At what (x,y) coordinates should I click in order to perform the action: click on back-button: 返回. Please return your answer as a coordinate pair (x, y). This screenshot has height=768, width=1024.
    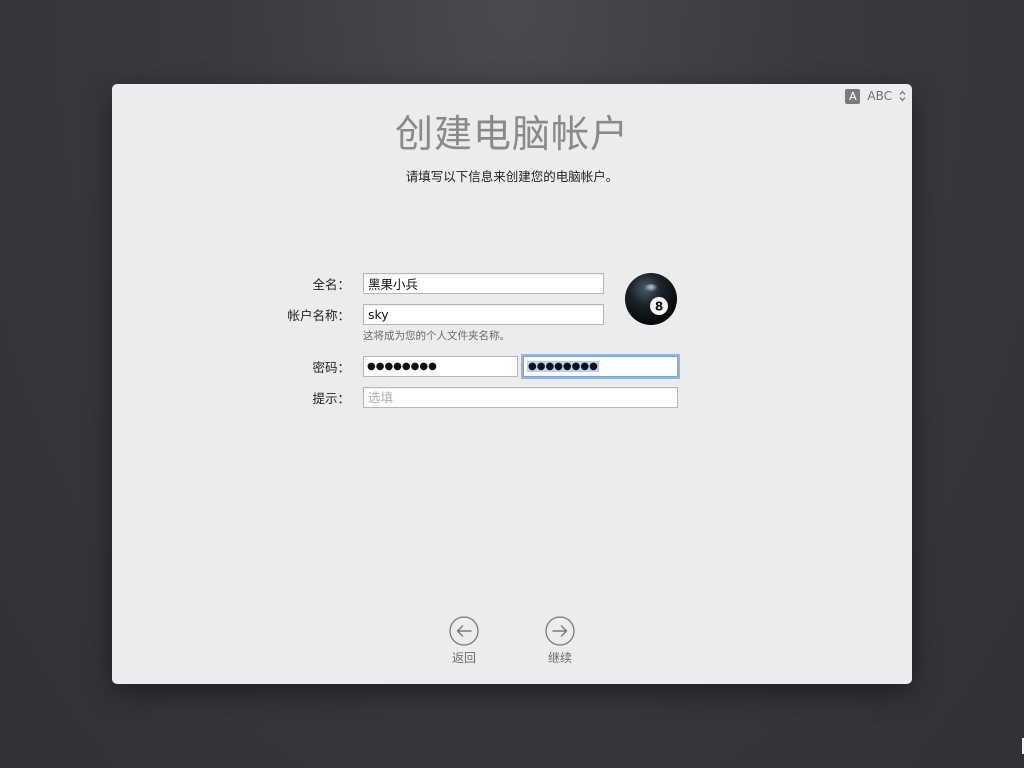
    Looking at the image, I should click on (464, 641).